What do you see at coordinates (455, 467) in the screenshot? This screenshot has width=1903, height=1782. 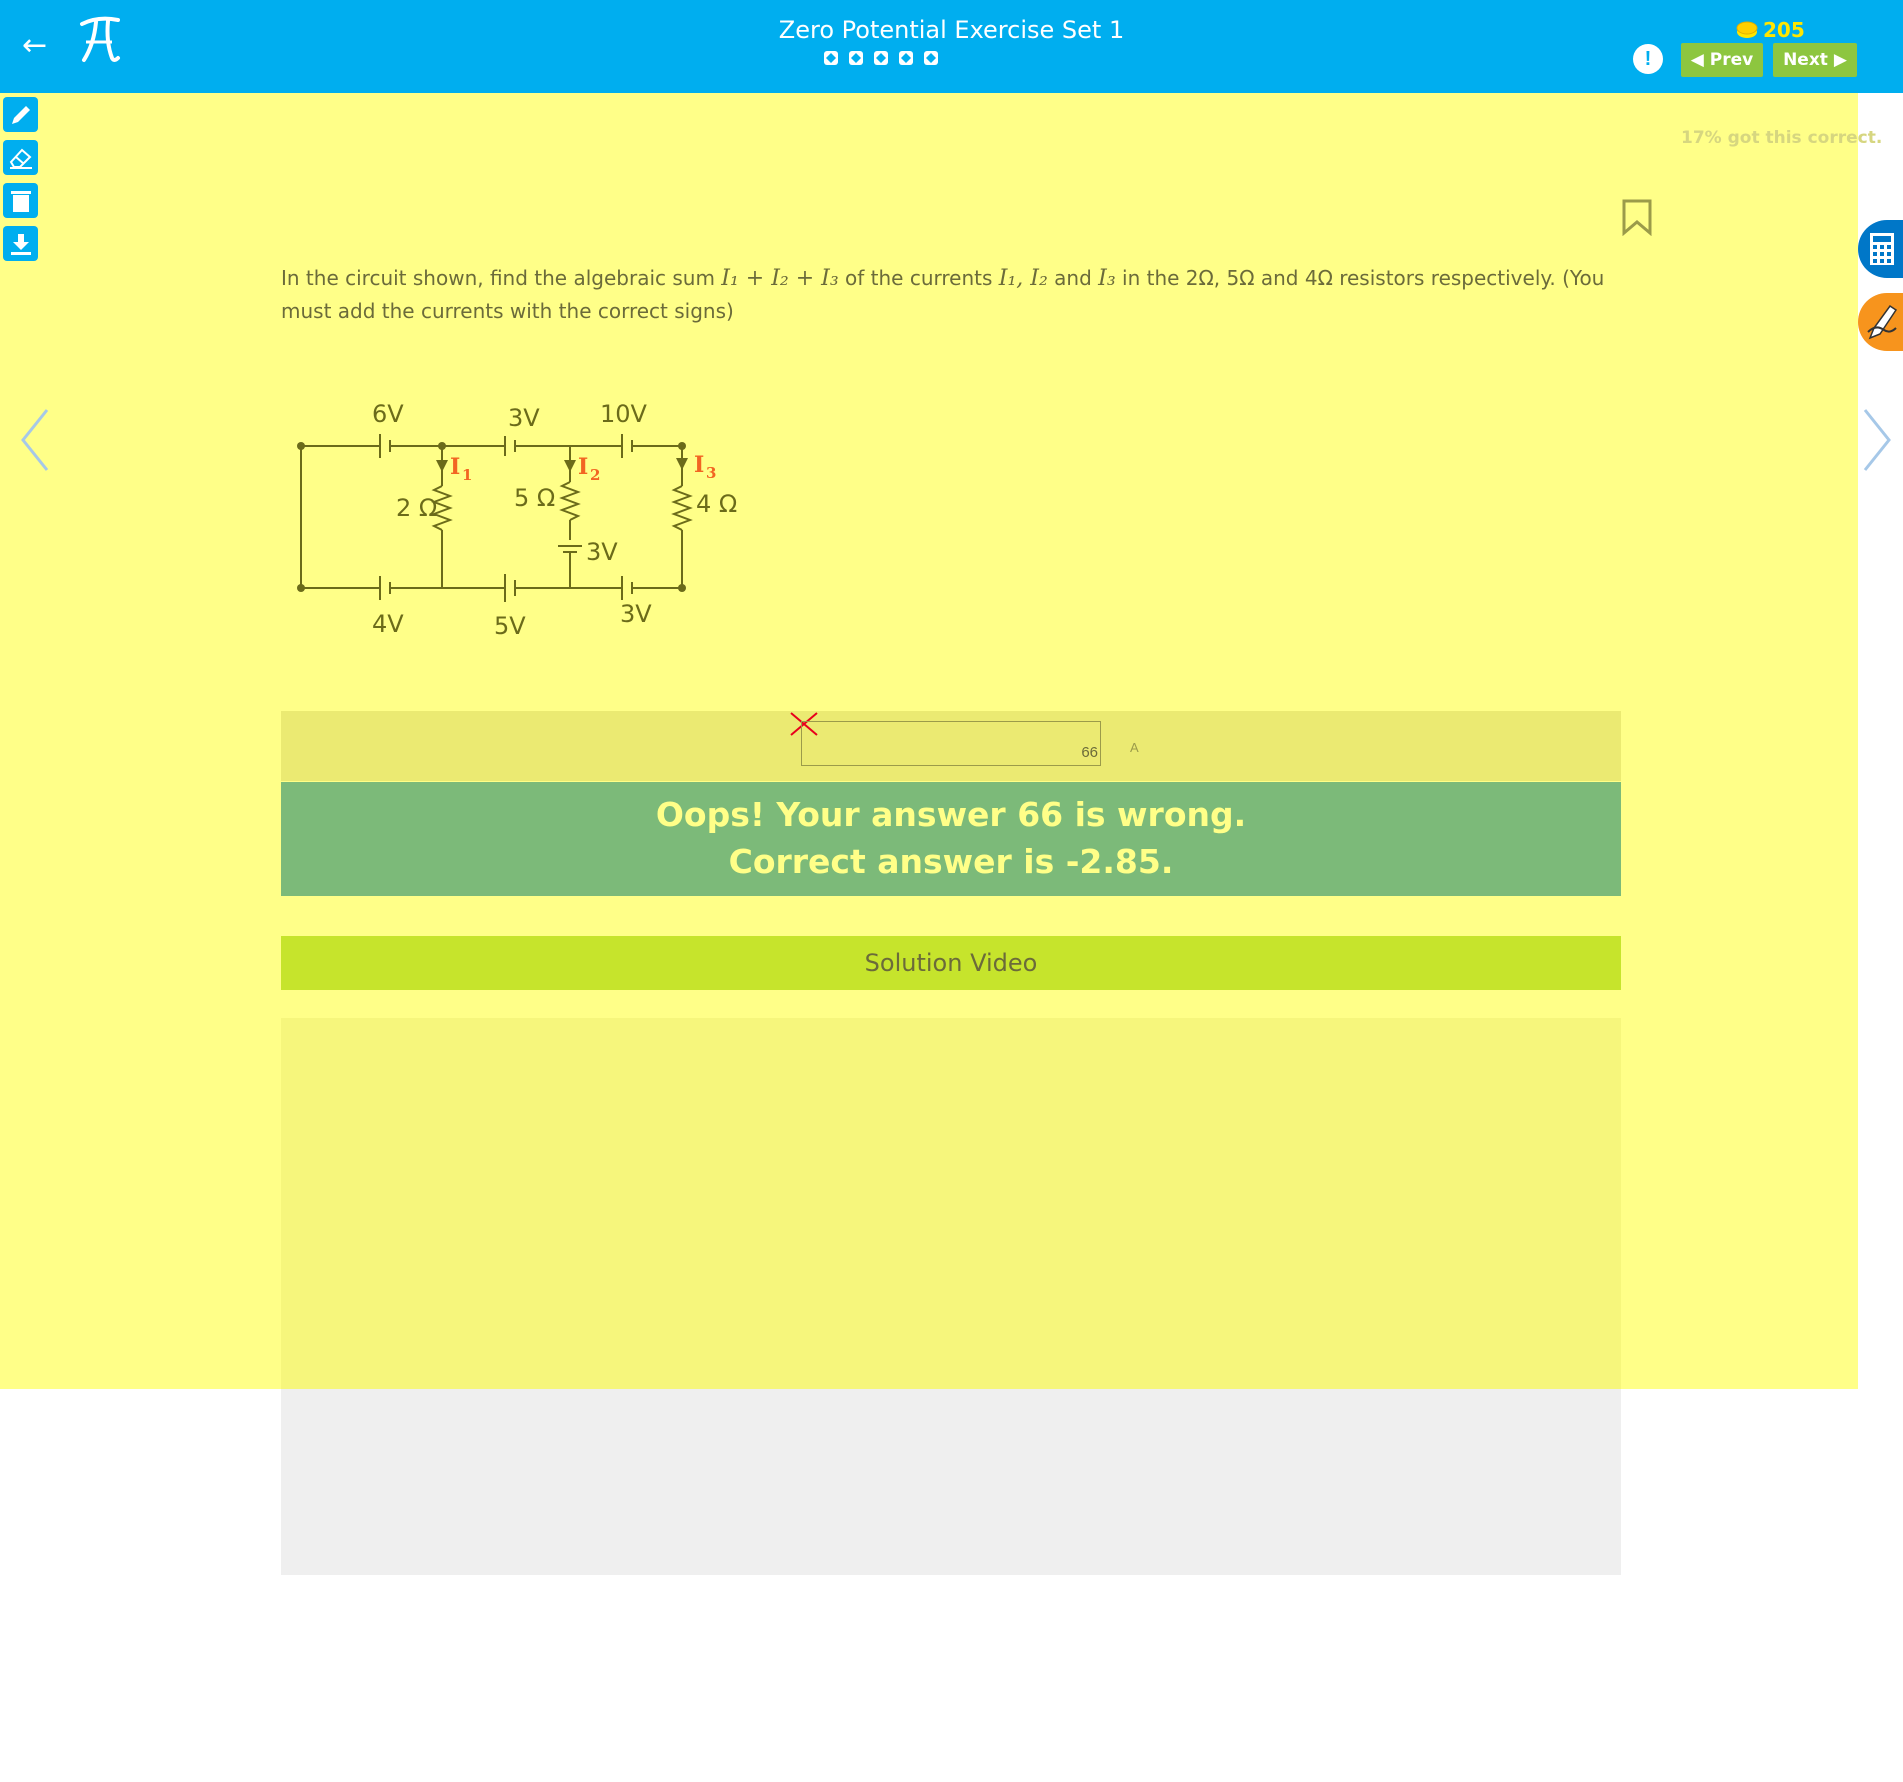 I see `current-label-i1: I` at bounding box center [455, 467].